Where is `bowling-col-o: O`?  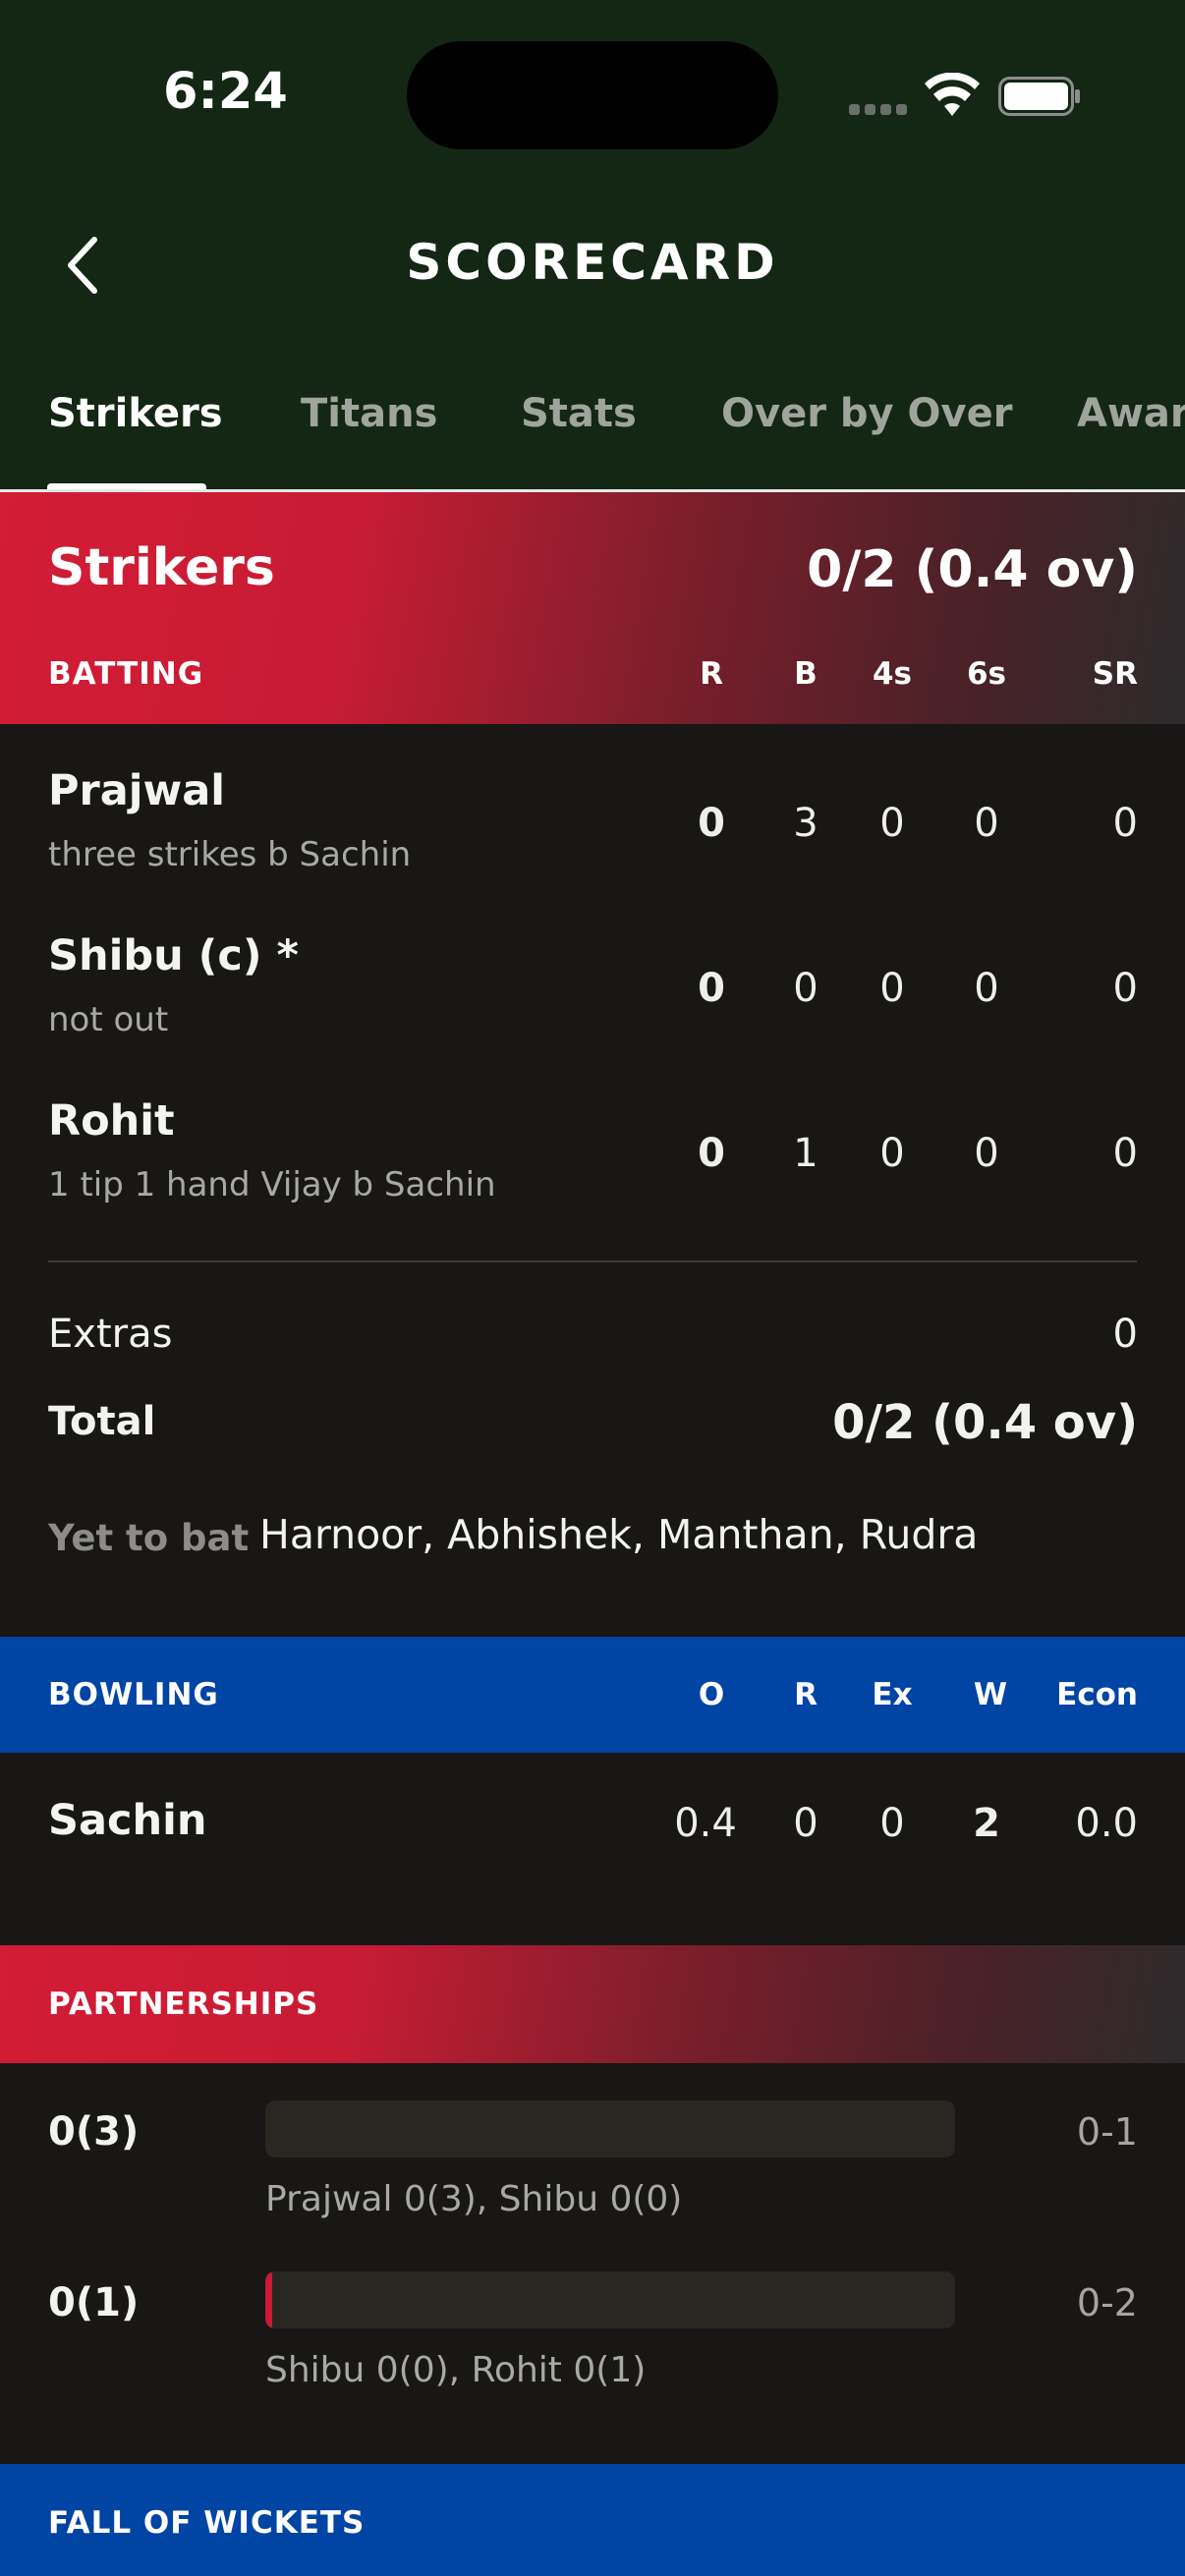
bowling-col-o: O is located at coordinates (712, 1694).